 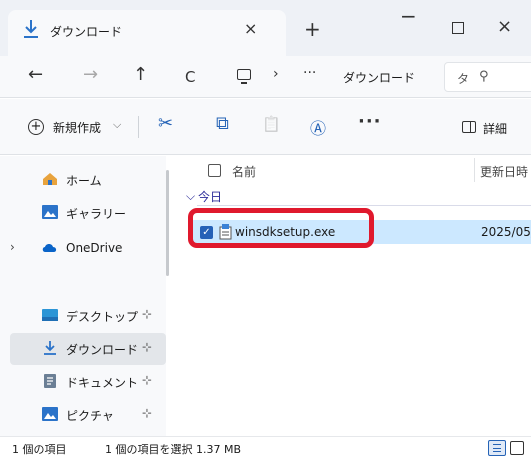 I want to click on this-pc-icon, so click(x=244, y=76).